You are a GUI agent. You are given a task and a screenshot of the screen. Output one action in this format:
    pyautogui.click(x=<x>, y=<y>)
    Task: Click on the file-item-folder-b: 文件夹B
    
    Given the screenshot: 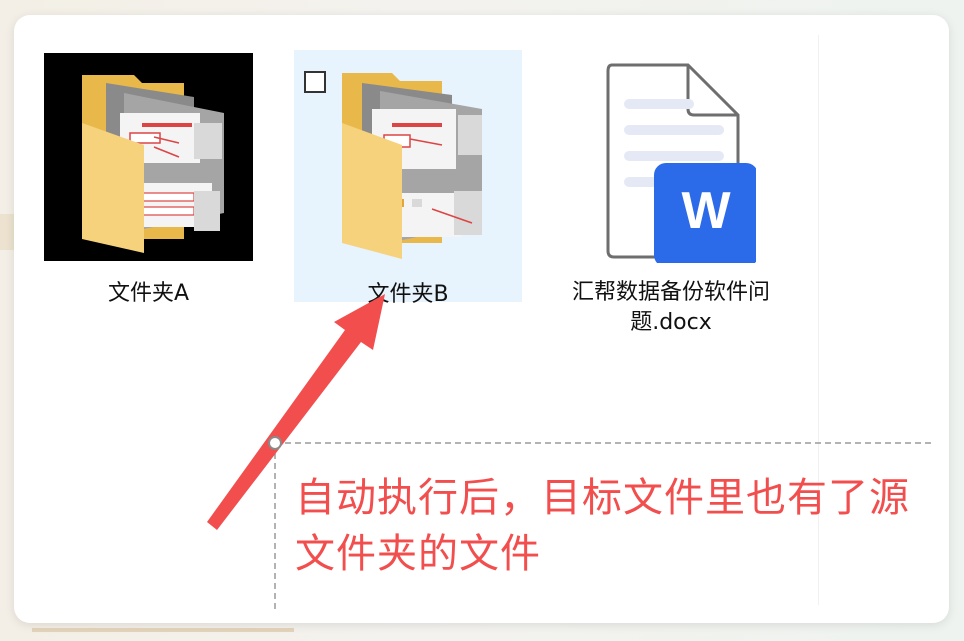 What is the action you would take?
    pyautogui.click(x=408, y=178)
    